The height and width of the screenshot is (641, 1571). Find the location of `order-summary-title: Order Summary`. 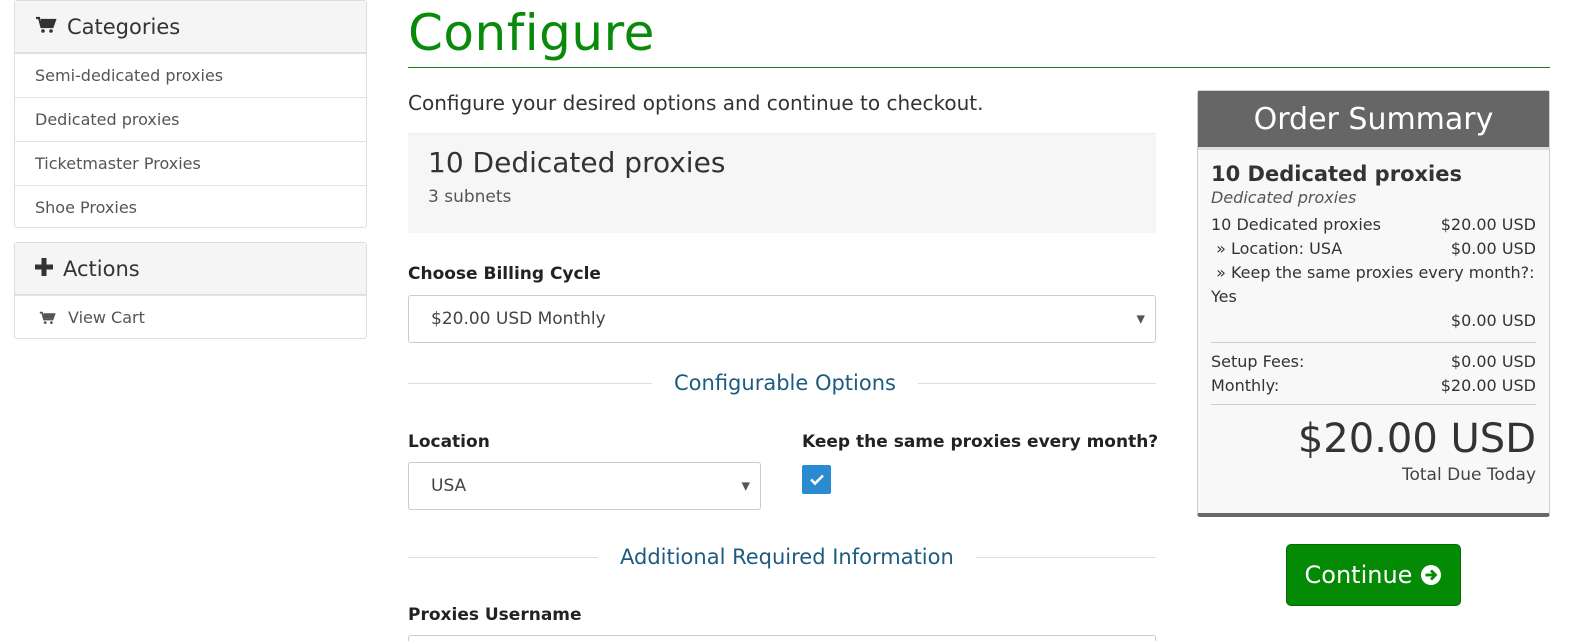

order-summary-title: Order Summary is located at coordinates (1373, 119).